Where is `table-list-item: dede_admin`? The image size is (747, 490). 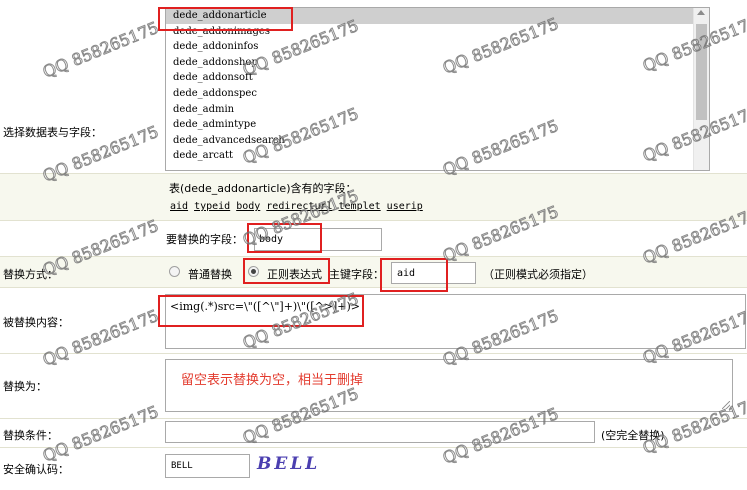 table-list-item: dede_admin is located at coordinates (437, 110).